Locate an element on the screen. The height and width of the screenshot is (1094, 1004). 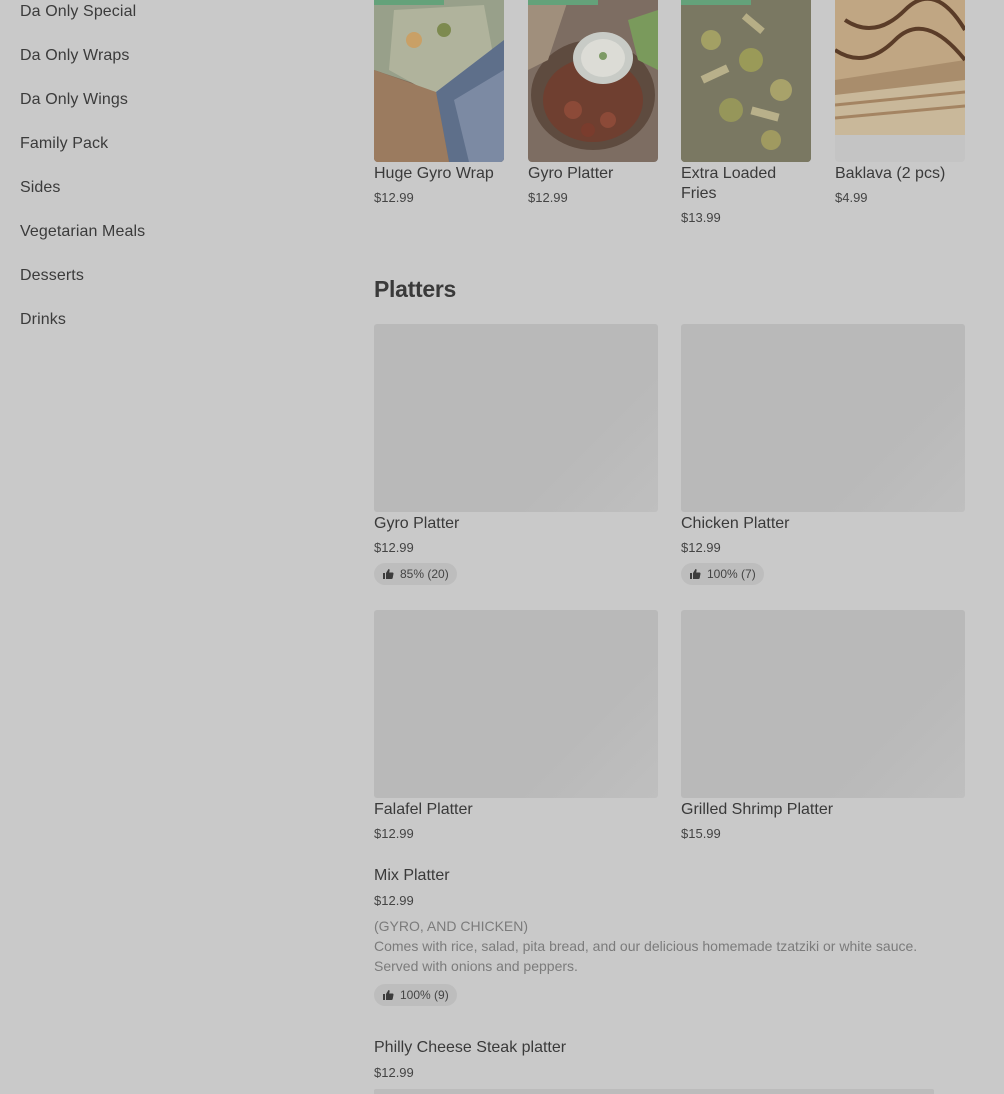
rating-badge: 85% (20) is located at coordinates (415, 574).